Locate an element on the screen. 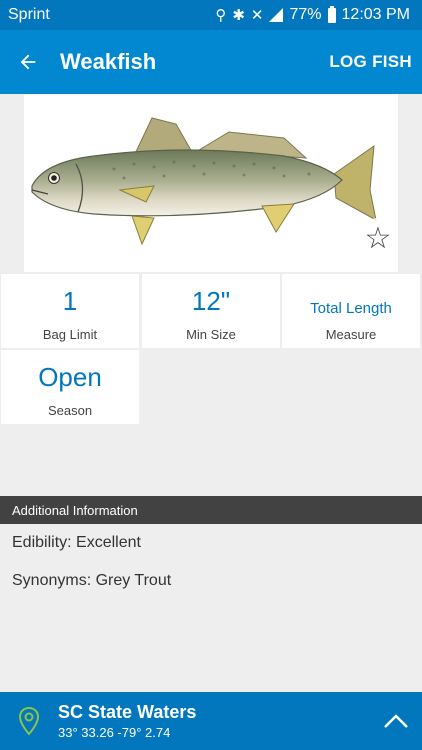 This screenshot has width=422, height=750. min-size-tile: 12" Min Size is located at coordinates (211, 311).